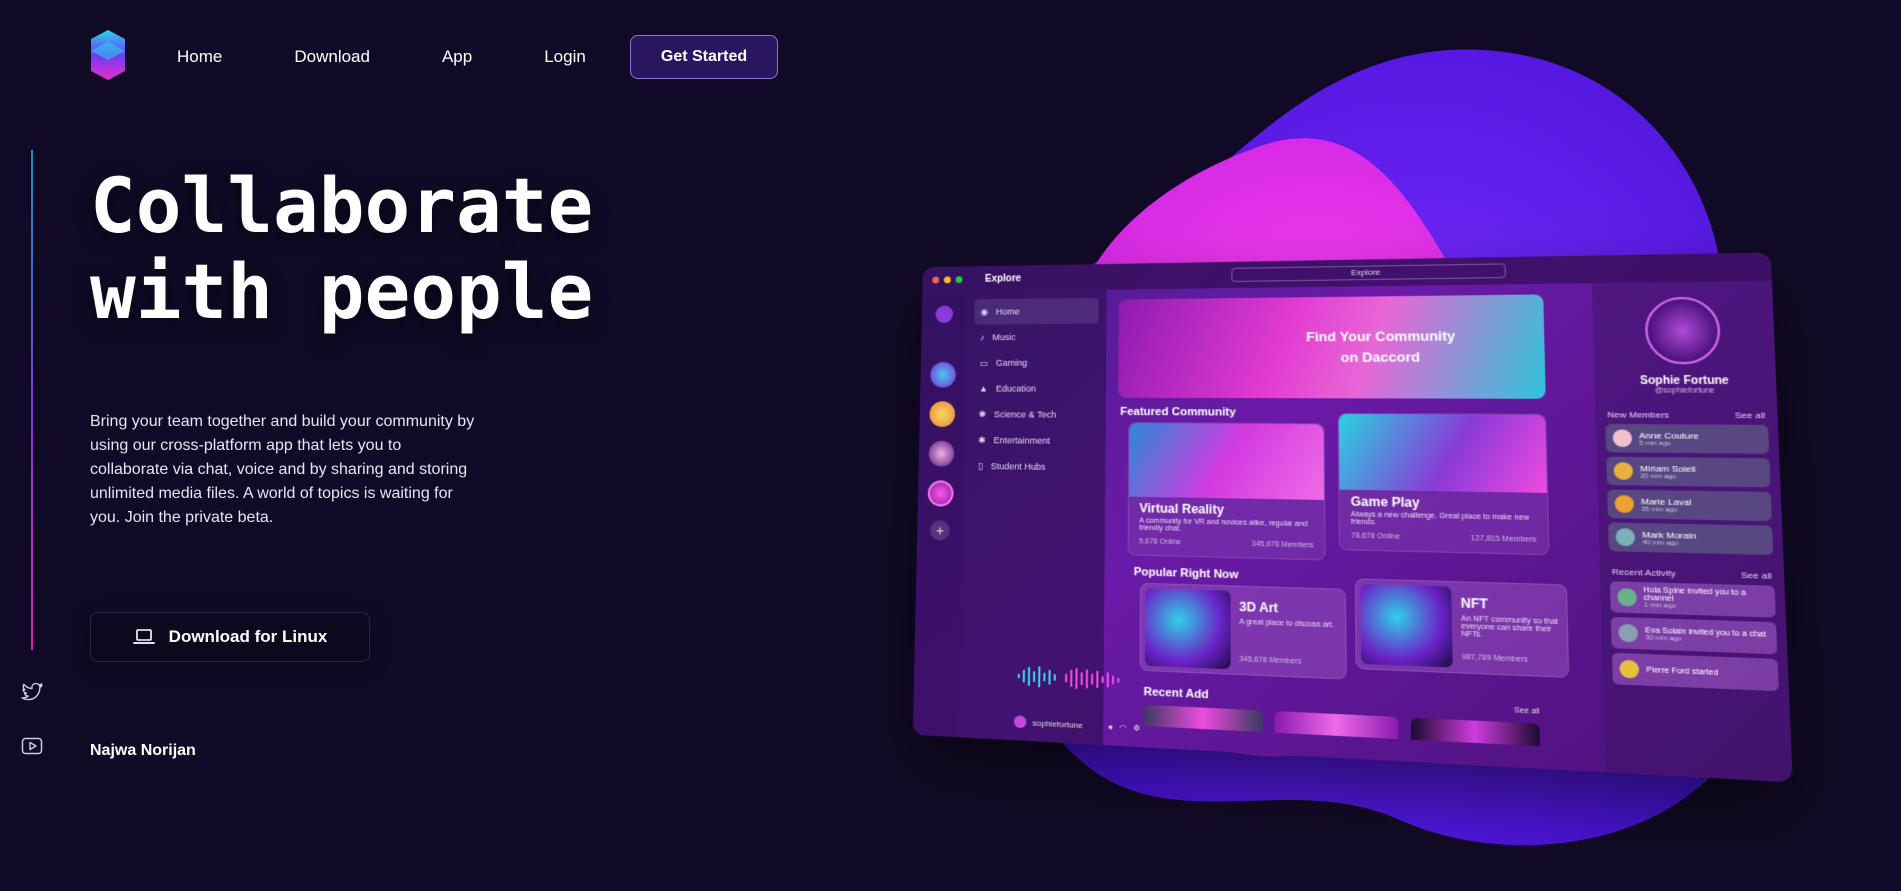 The width and height of the screenshot is (1901, 891). I want to click on new-members-title: New Members, so click(1638, 414).